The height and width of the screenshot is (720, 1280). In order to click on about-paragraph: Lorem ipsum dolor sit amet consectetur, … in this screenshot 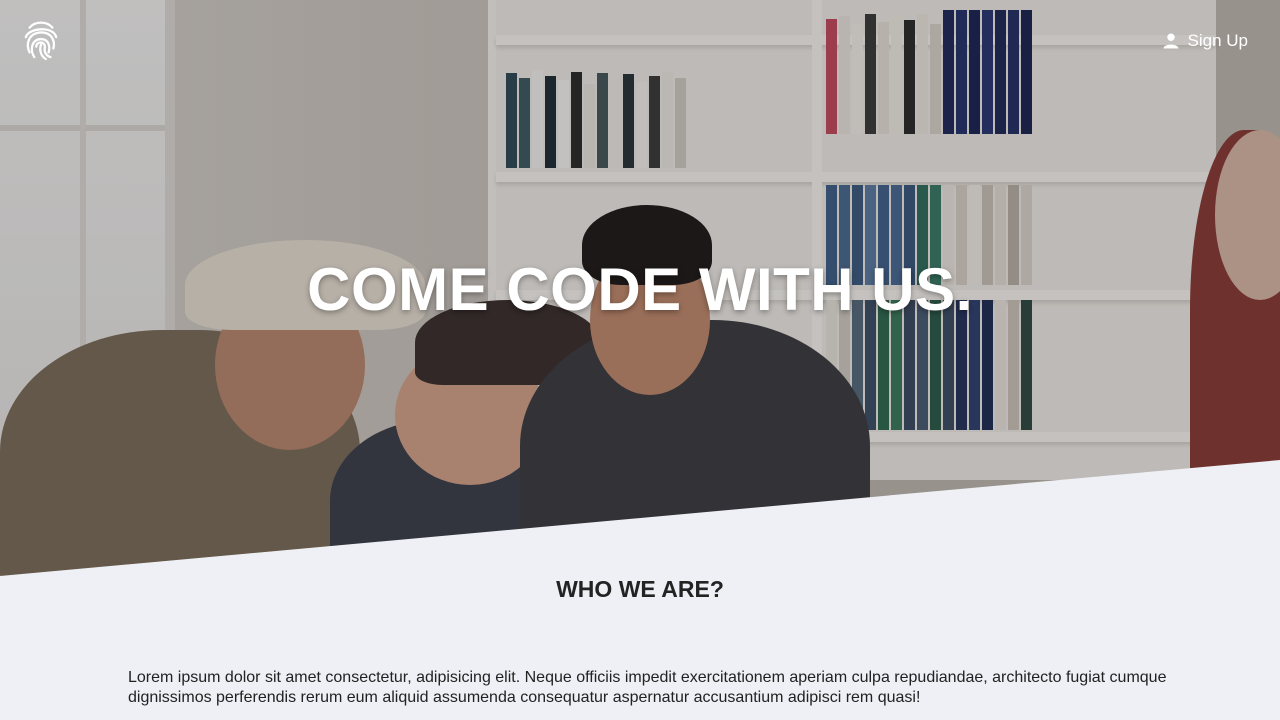, I will do `click(647, 687)`.